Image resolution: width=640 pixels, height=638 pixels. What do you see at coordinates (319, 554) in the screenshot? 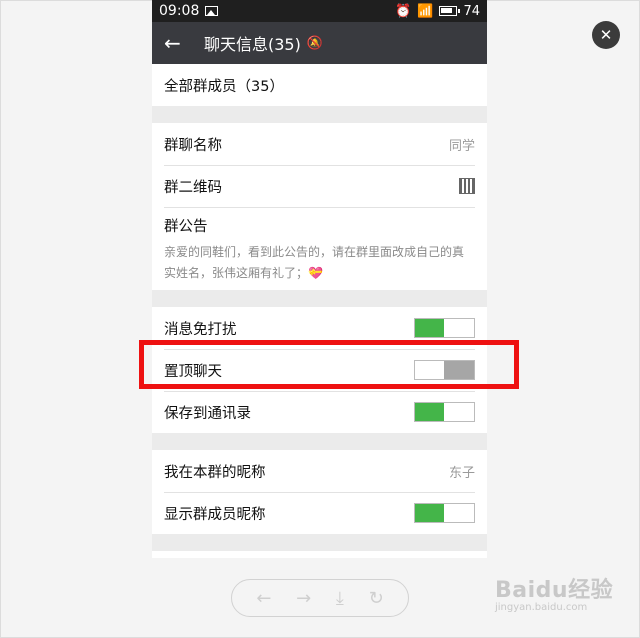
I see `cut-off-row` at bounding box center [319, 554].